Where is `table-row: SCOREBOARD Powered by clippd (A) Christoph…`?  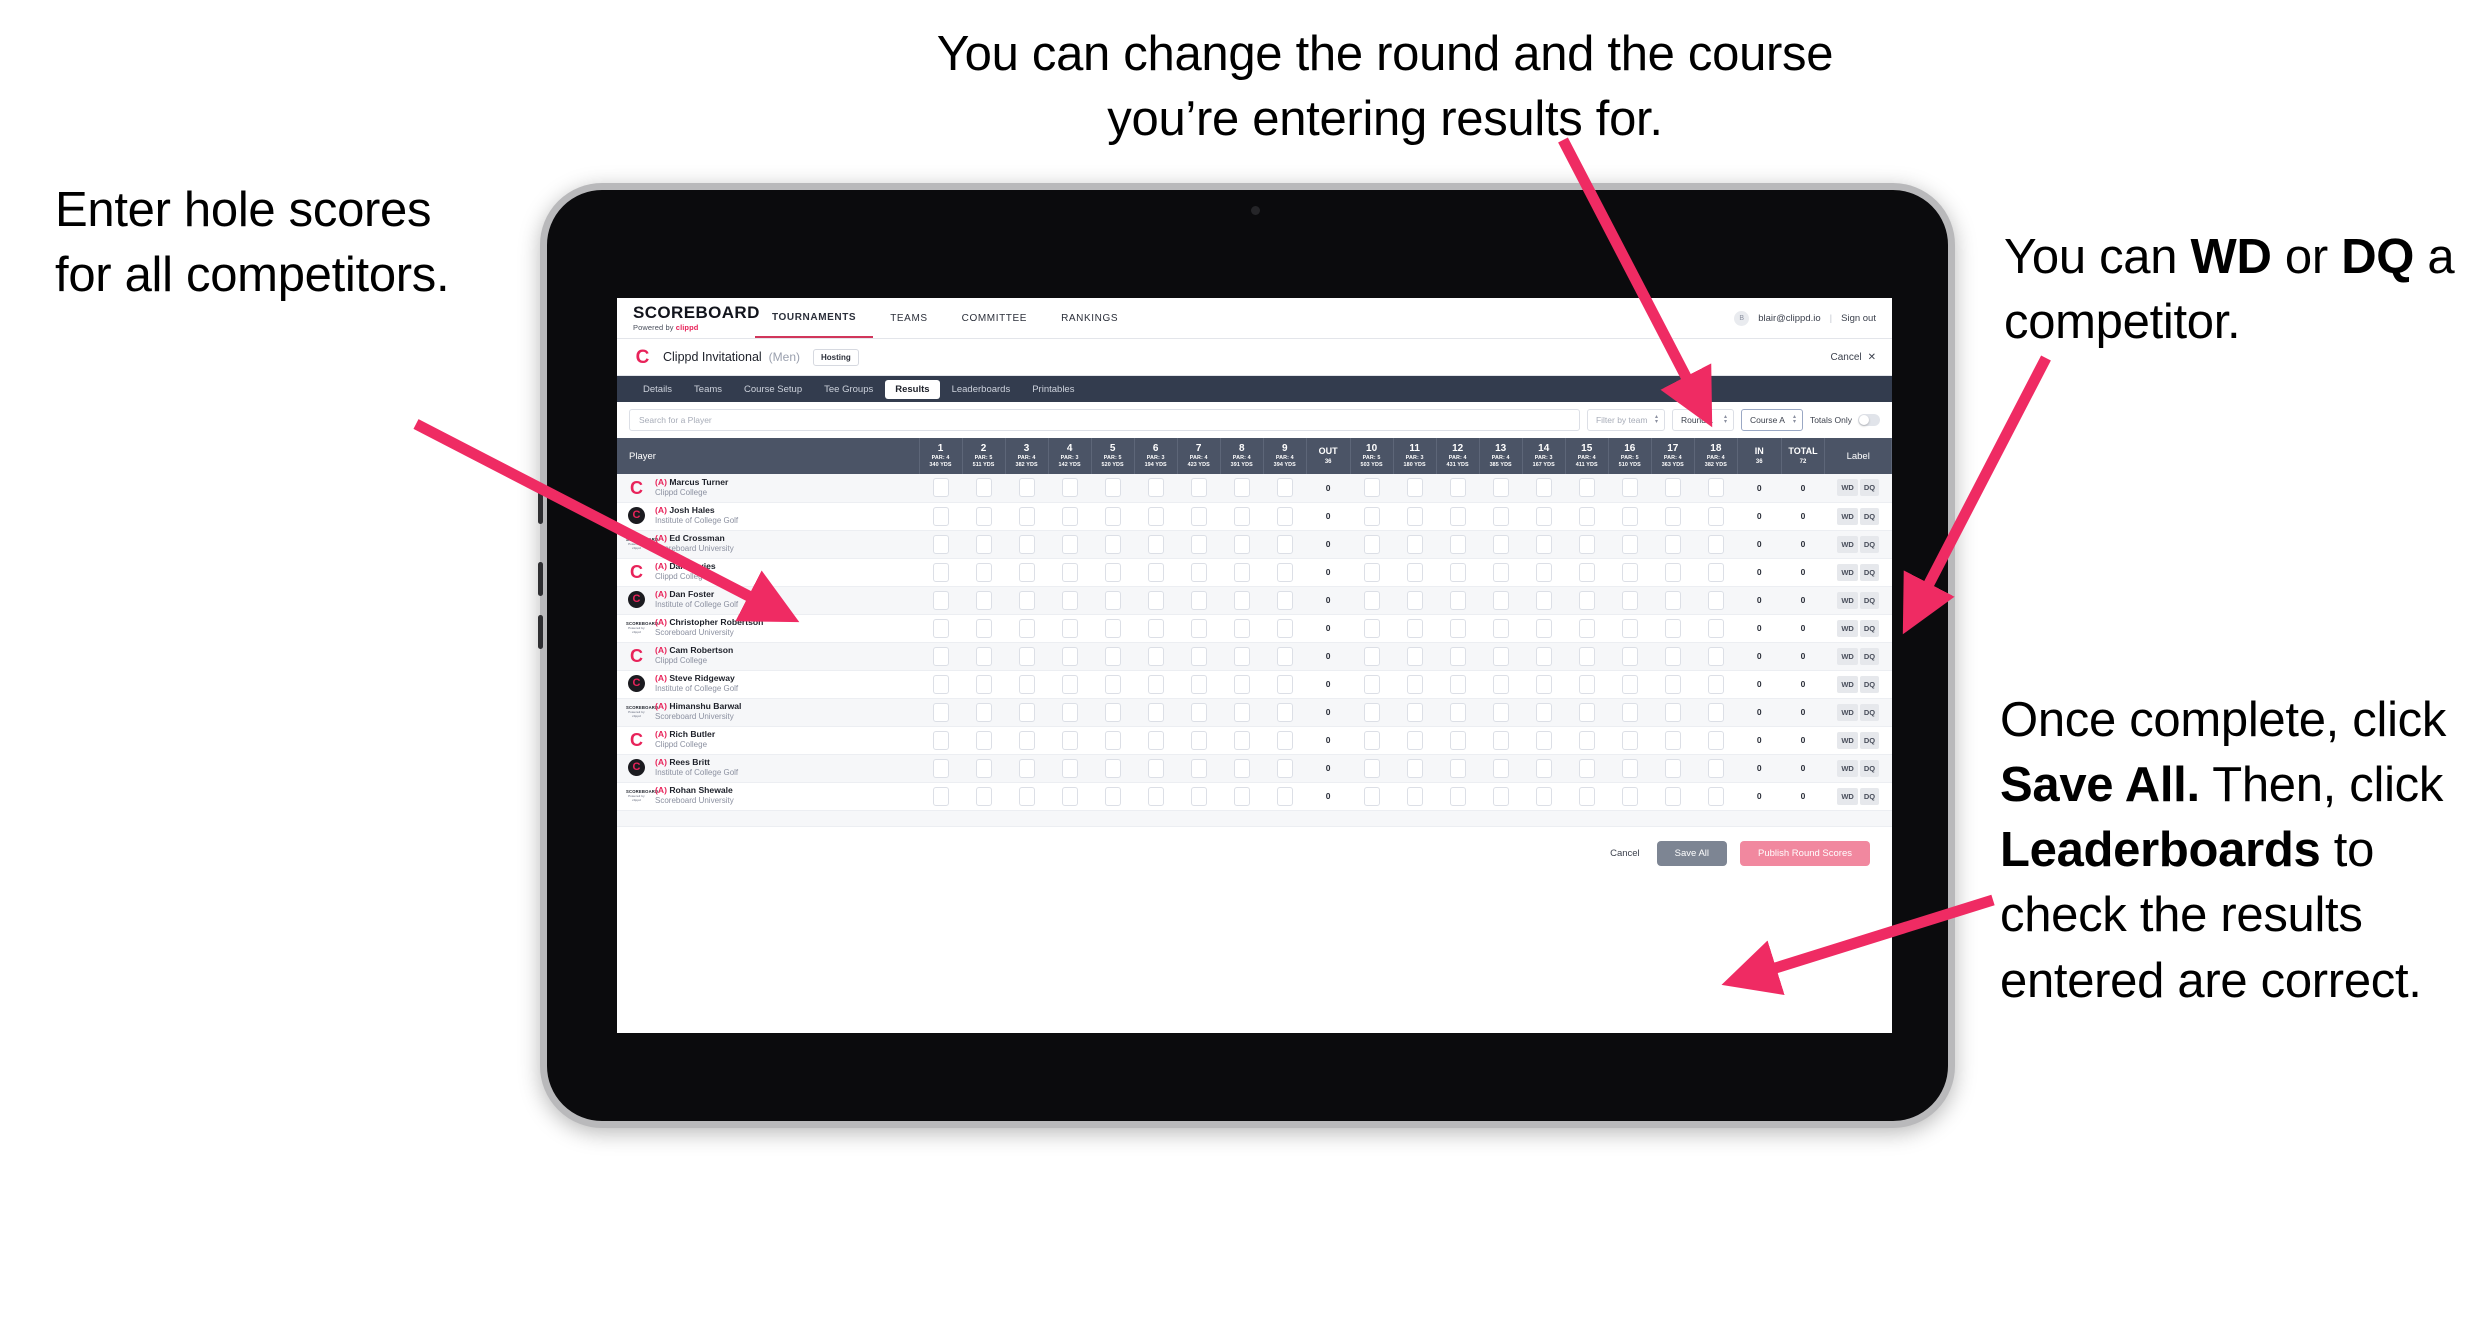 table-row: SCOREBOARD Powered by clippd (A) Christoph… is located at coordinates (1254, 628).